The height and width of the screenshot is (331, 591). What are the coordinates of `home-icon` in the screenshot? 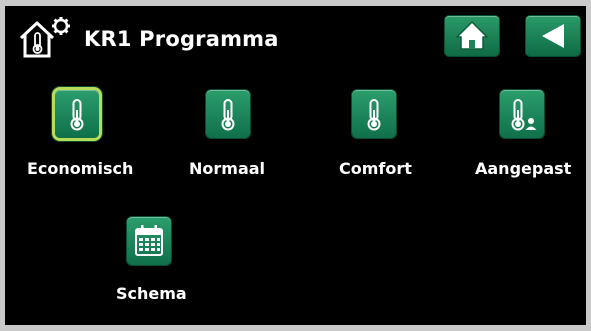 It's located at (472, 35).